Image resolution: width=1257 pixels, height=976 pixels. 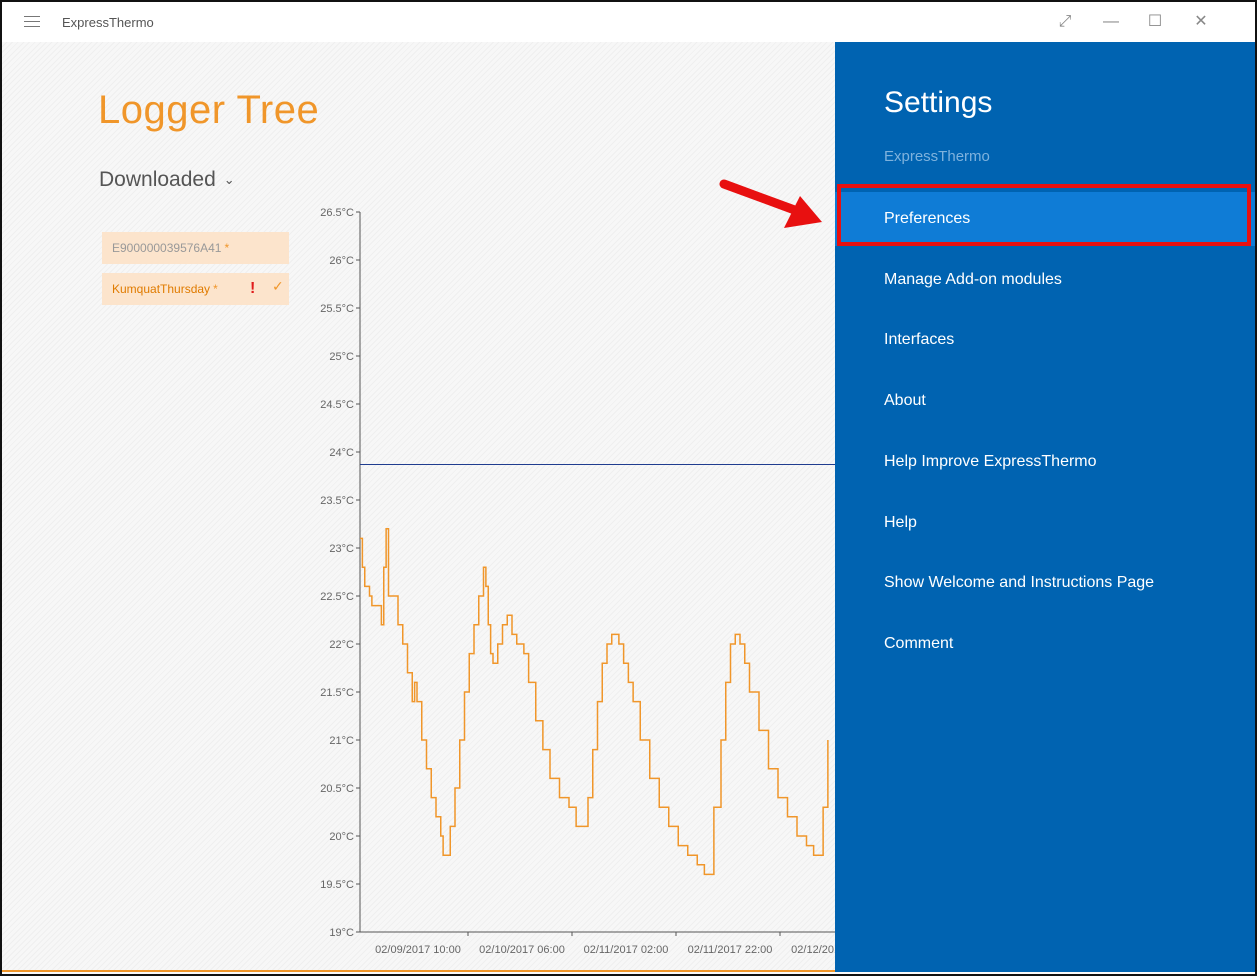 I want to click on y-tick-label: 19.5°C, so click(x=337, y=885).